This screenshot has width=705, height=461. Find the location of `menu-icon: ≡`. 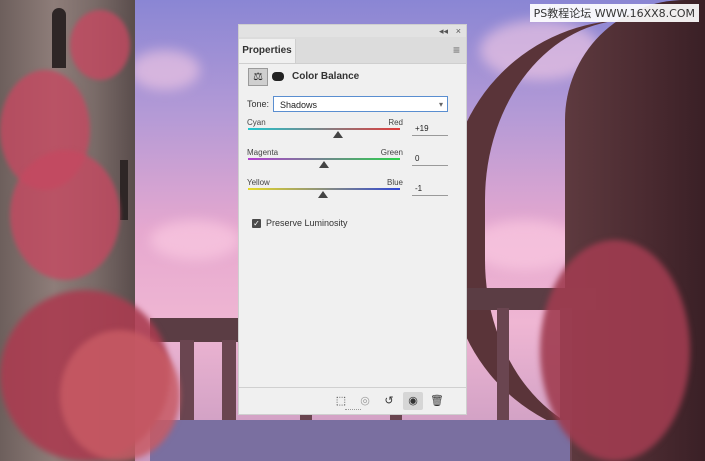

menu-icon: ≡ is located at coordinates (456, 50).